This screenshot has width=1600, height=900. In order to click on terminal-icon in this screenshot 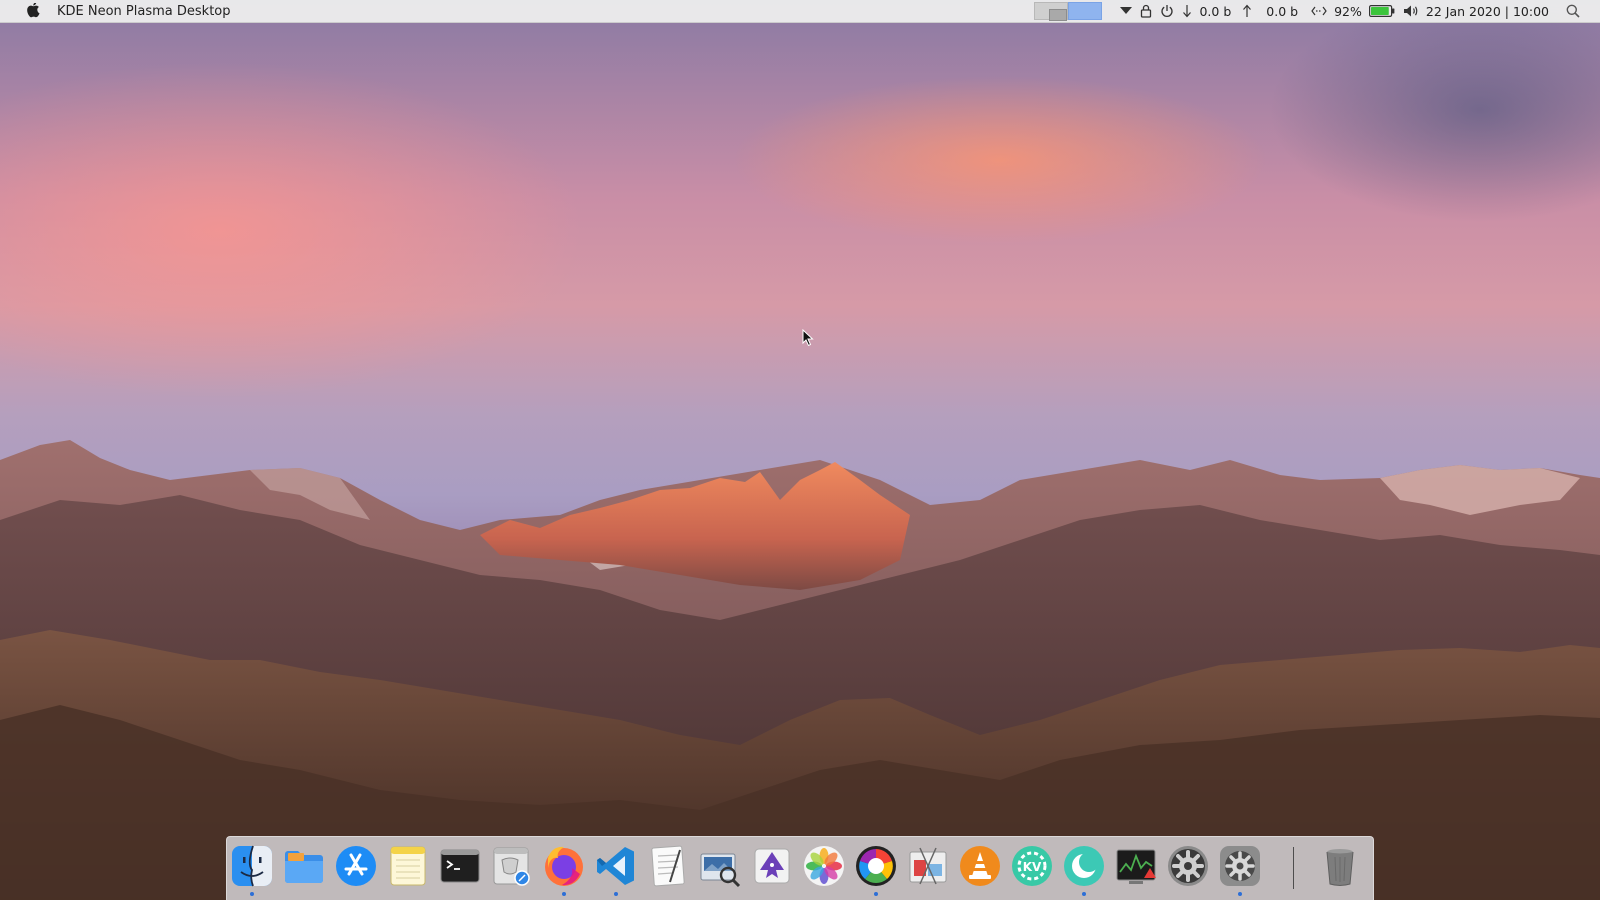, I will do `click(460, 866)`.